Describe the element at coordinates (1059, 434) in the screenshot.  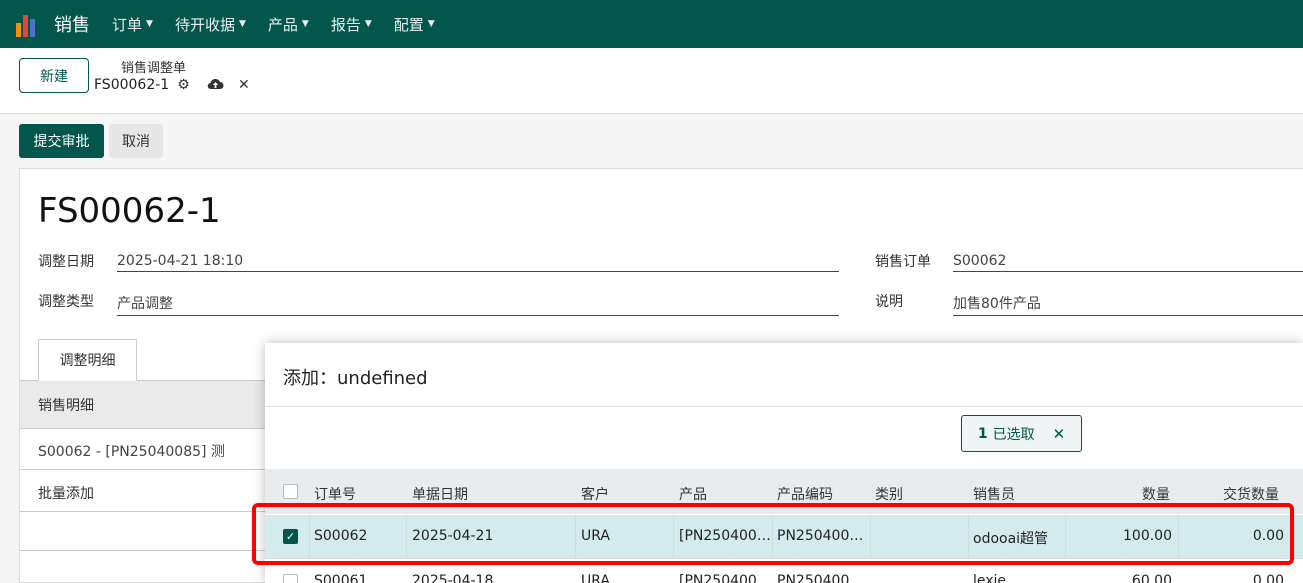
I see `clear-selection-icon: ✕` at that location.